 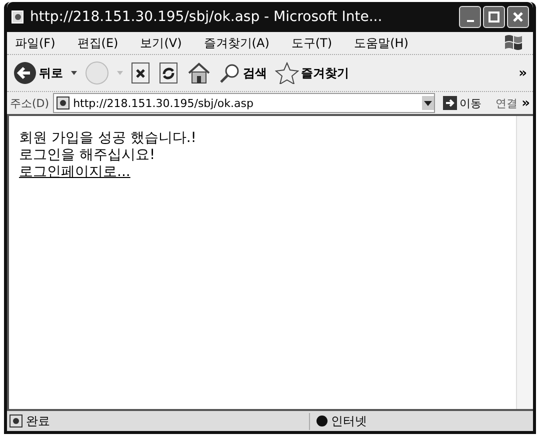 I want to click on scrollbar, so click(x=524, y=262).